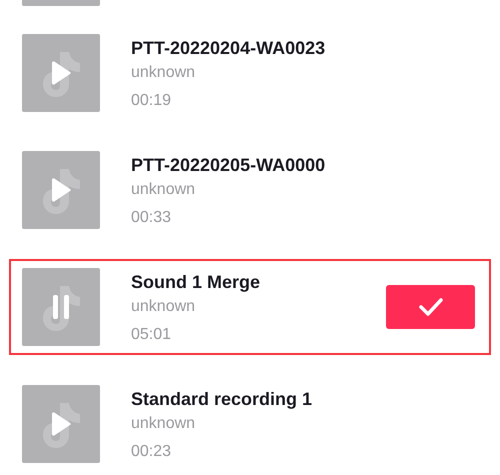 The height and width of the screenshot is (475, 500). I want to click on sound-duration: 05:01, so click(151, 335).